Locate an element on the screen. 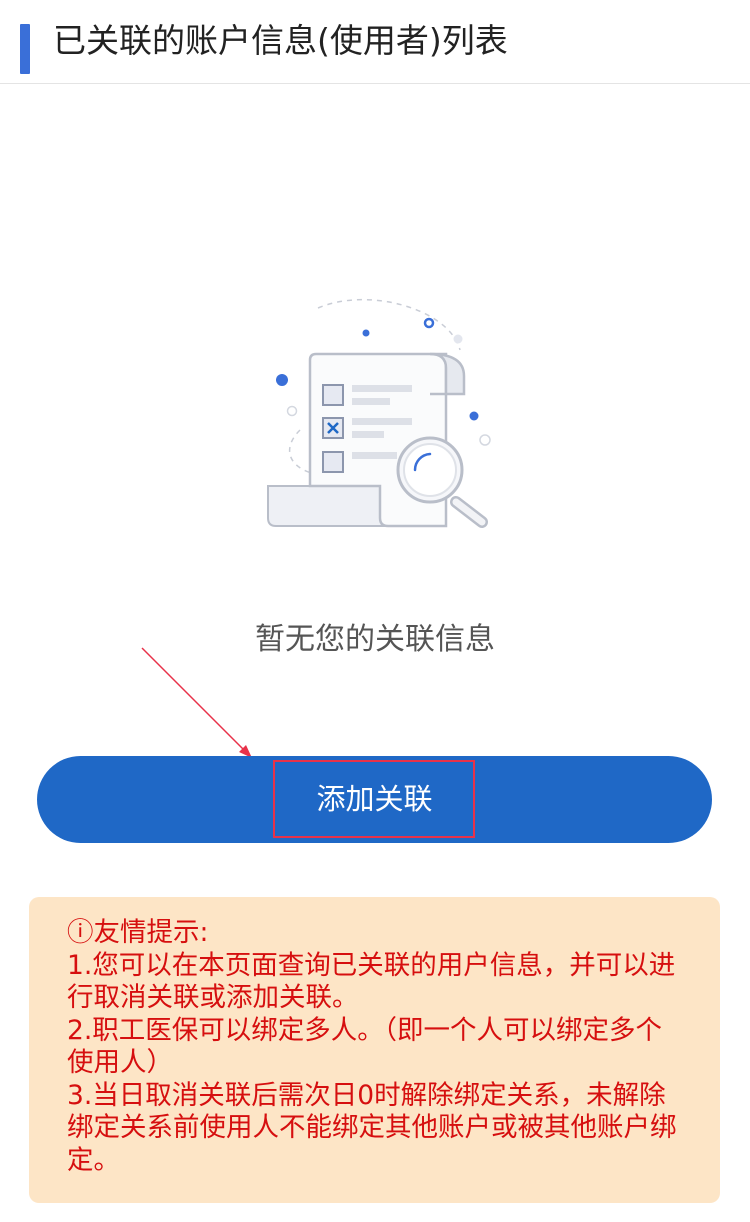 The image size is (750, 1222). add-association-label: 添加关联 is located at coordinates (374, 799).